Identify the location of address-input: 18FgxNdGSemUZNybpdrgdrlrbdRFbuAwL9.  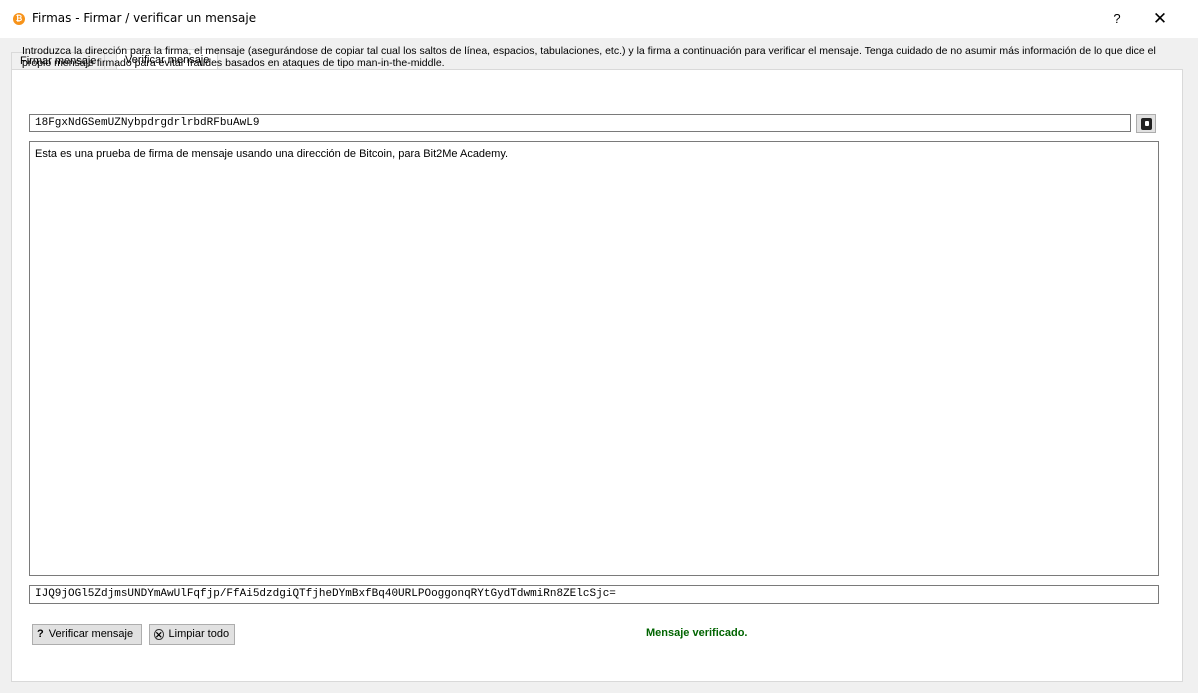
(580, 123).